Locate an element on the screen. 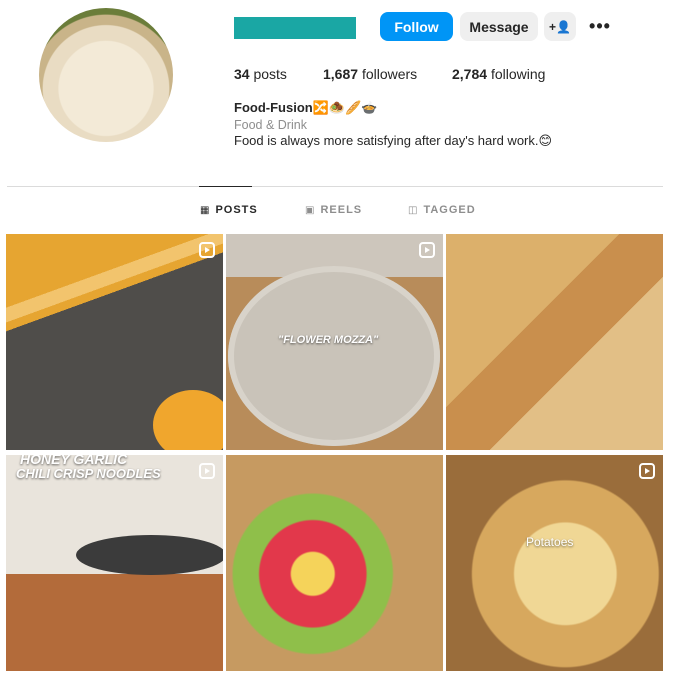  post-image-plate is located at coordinates (334, 356).